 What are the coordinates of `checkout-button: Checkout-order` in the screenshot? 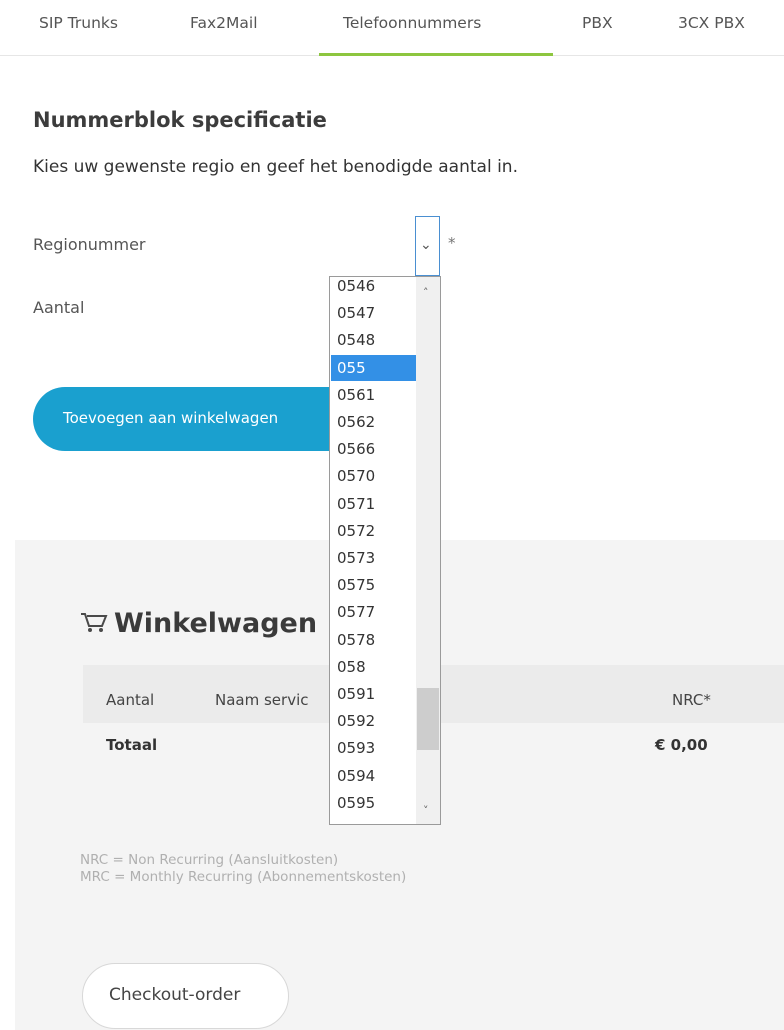 It's located at (185, 996).